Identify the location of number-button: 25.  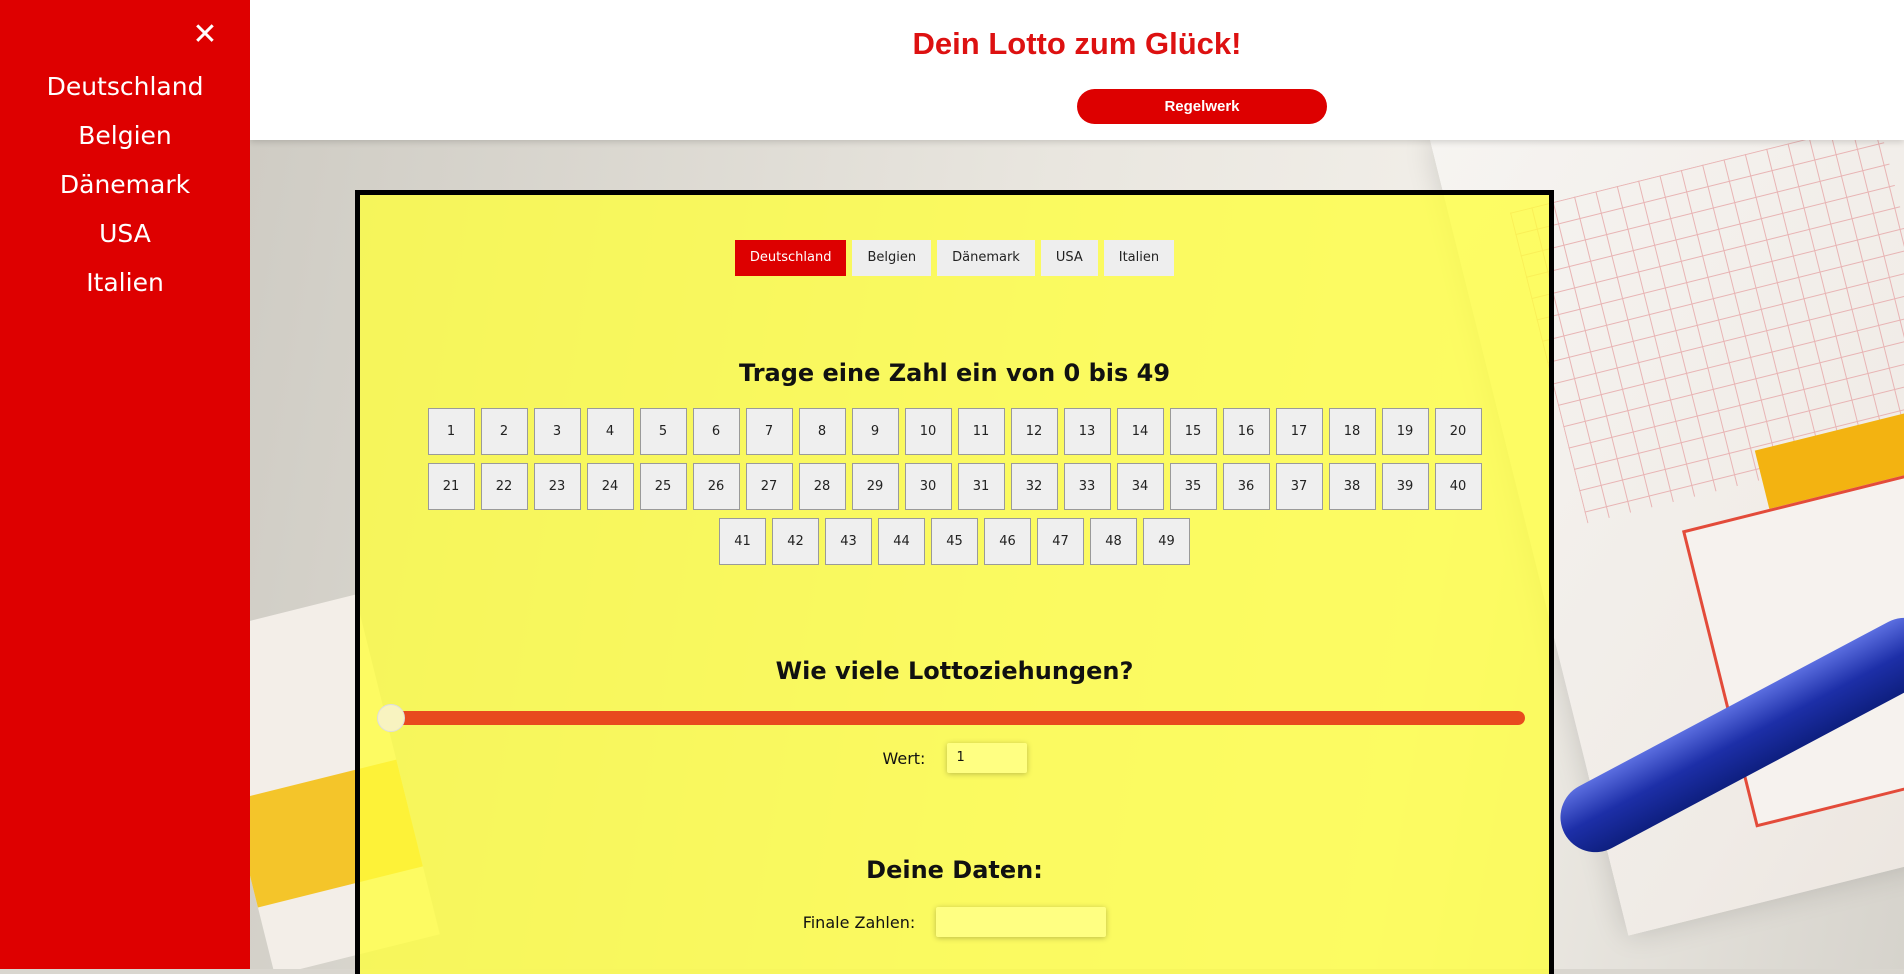
(663, 486).